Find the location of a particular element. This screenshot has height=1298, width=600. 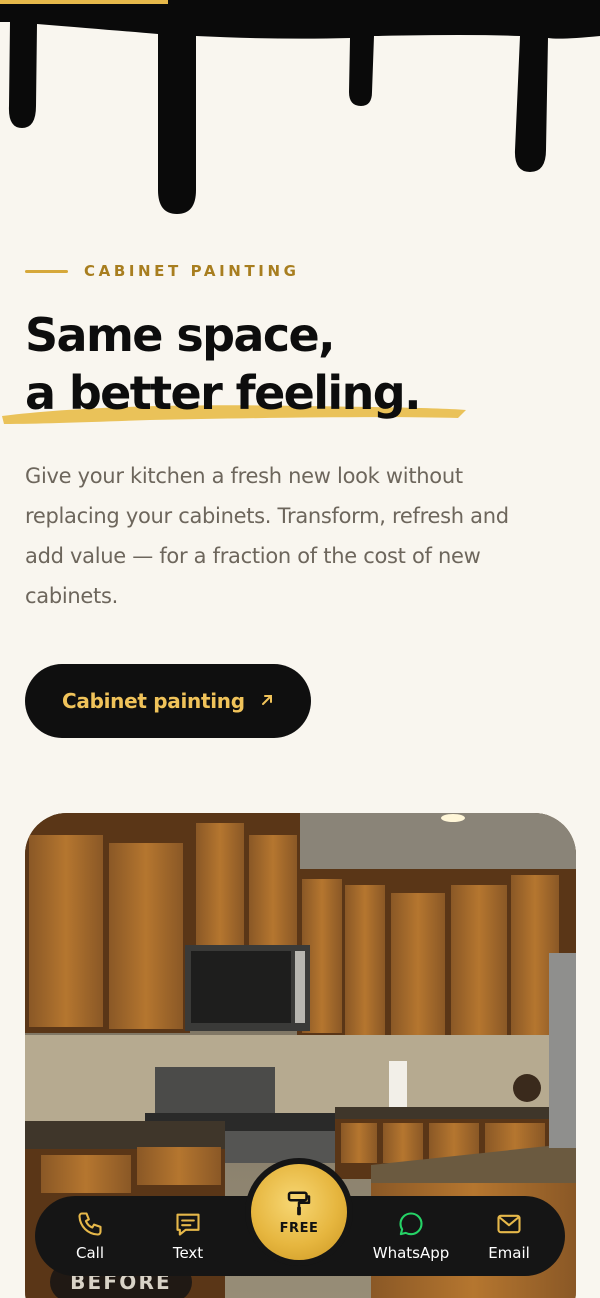

paint-roller-icon is located at coordinates (299, 1203).